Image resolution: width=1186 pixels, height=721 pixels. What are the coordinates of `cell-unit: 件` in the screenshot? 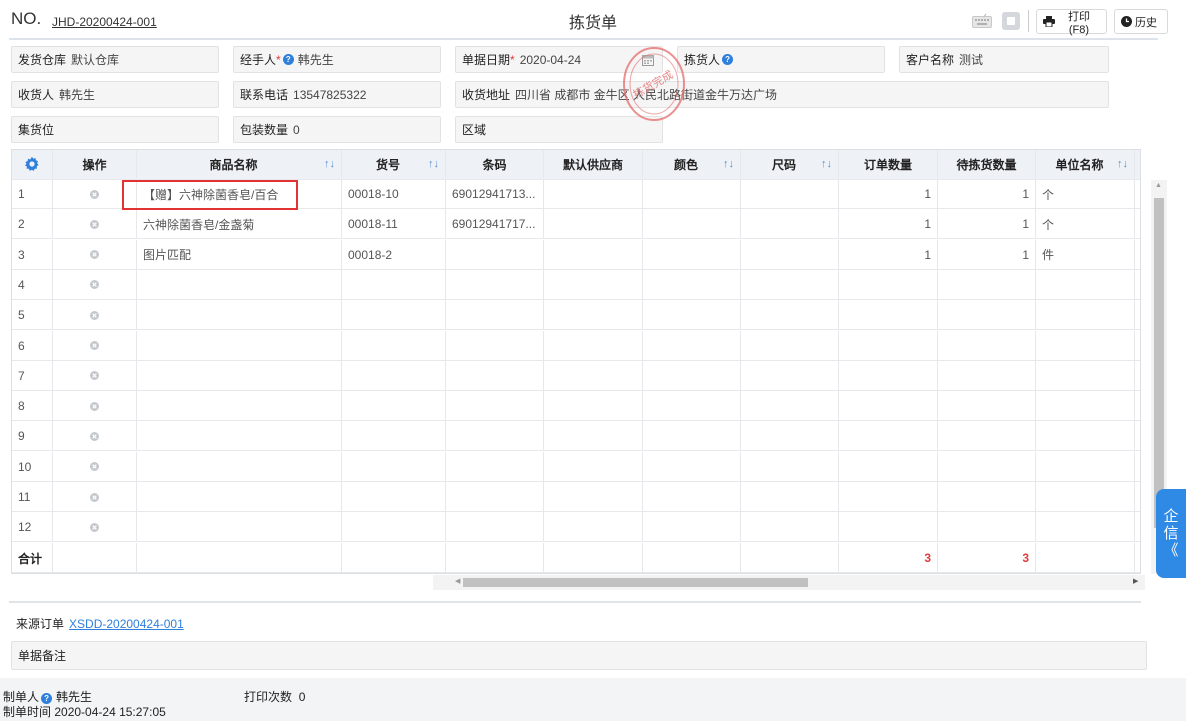 It's located at (1085, 254).